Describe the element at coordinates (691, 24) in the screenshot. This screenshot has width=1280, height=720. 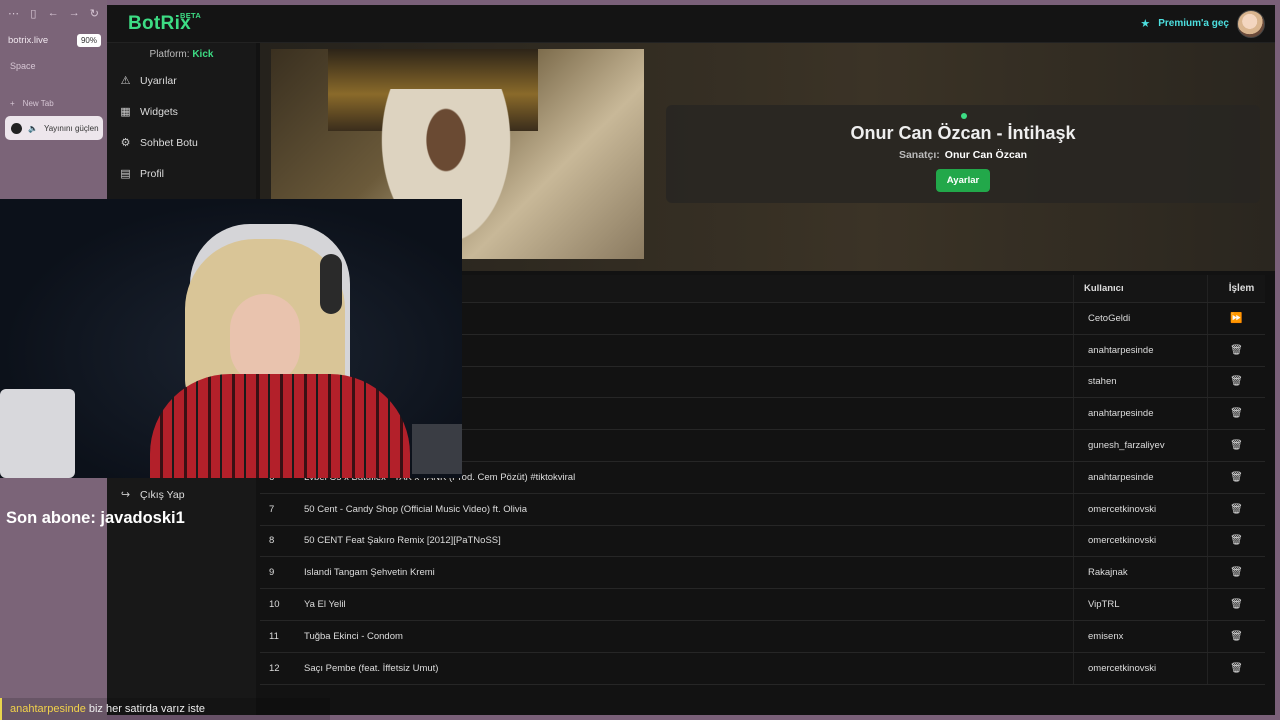
I see `top-bar: BotRix BETA ★ Premium'a geç` at that location.